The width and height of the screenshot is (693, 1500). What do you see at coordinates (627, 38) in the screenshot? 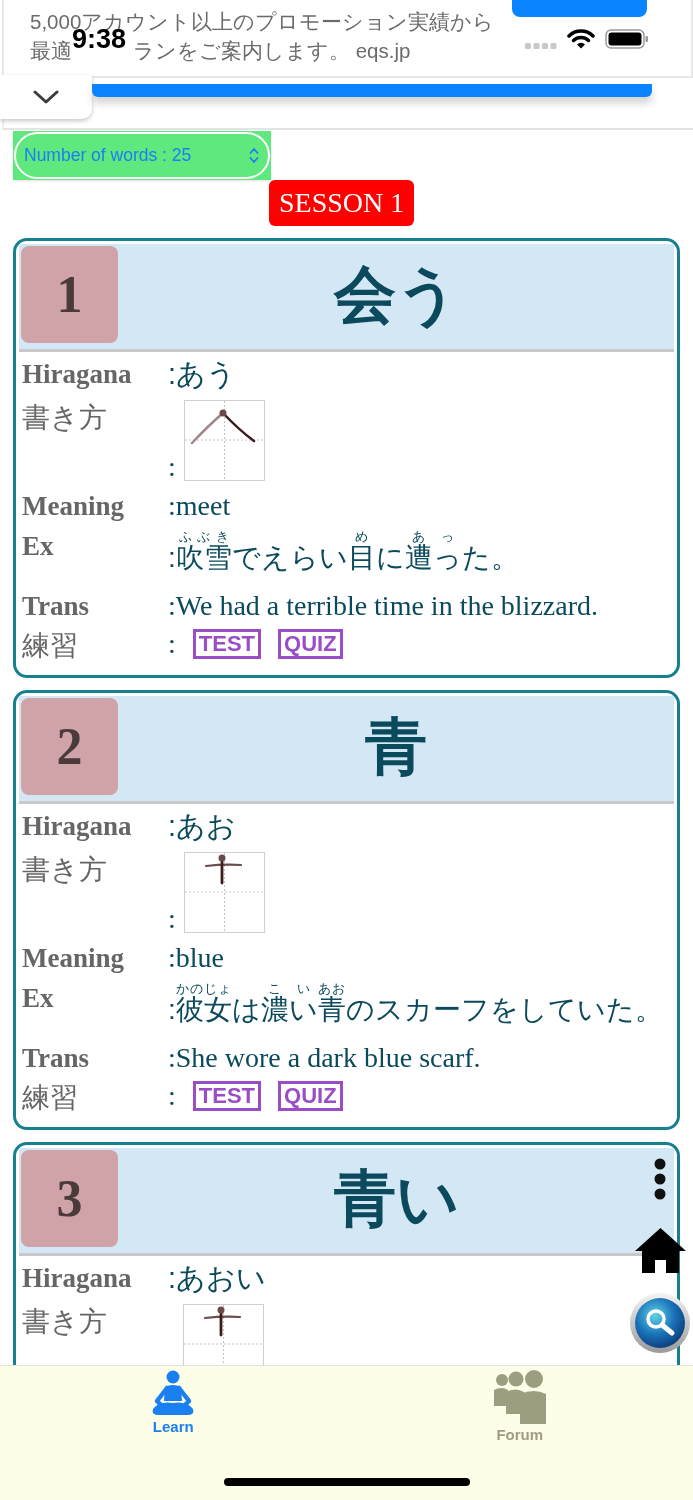
I see `battery-icon` at bounding box center [627, 38].